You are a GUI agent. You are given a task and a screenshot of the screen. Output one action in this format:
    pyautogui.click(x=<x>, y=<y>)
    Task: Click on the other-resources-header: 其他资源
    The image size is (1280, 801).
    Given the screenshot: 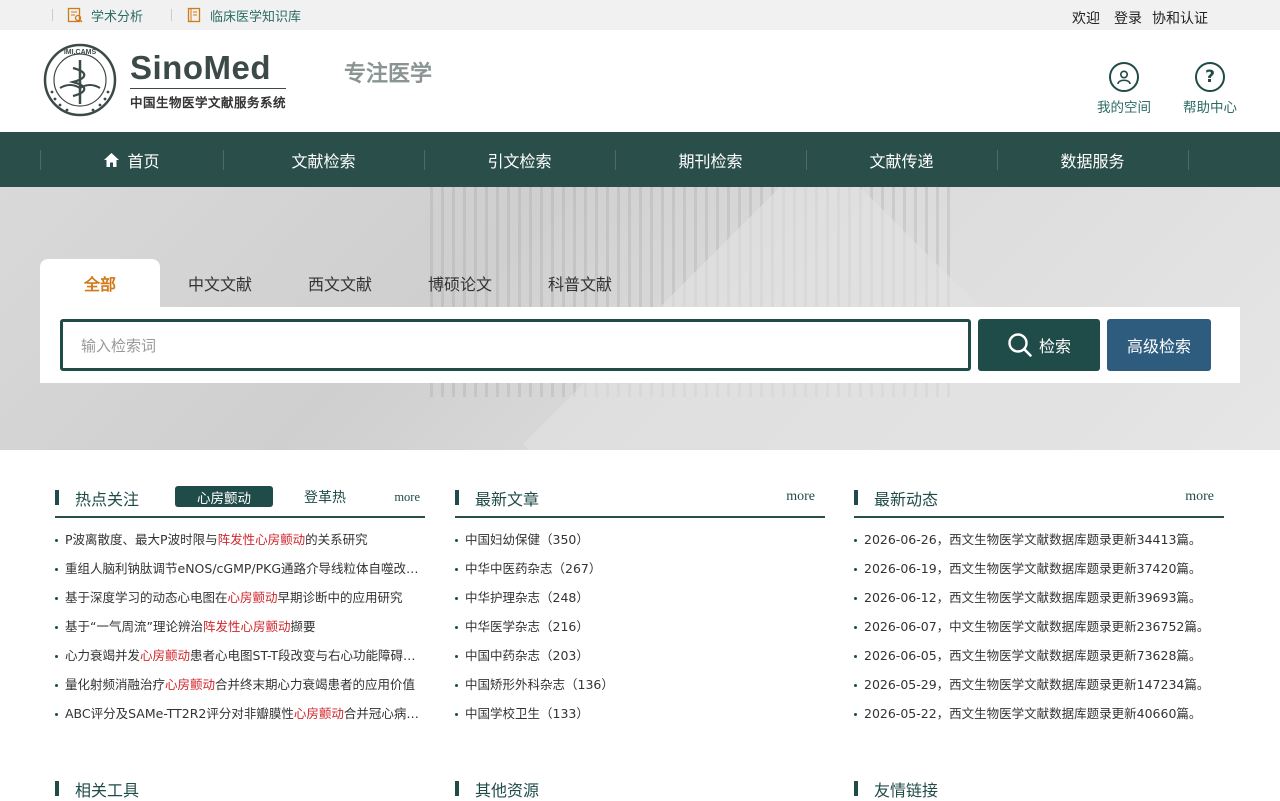 What is the action you would take?
    pyautogui.click(x=640, y=788)
    